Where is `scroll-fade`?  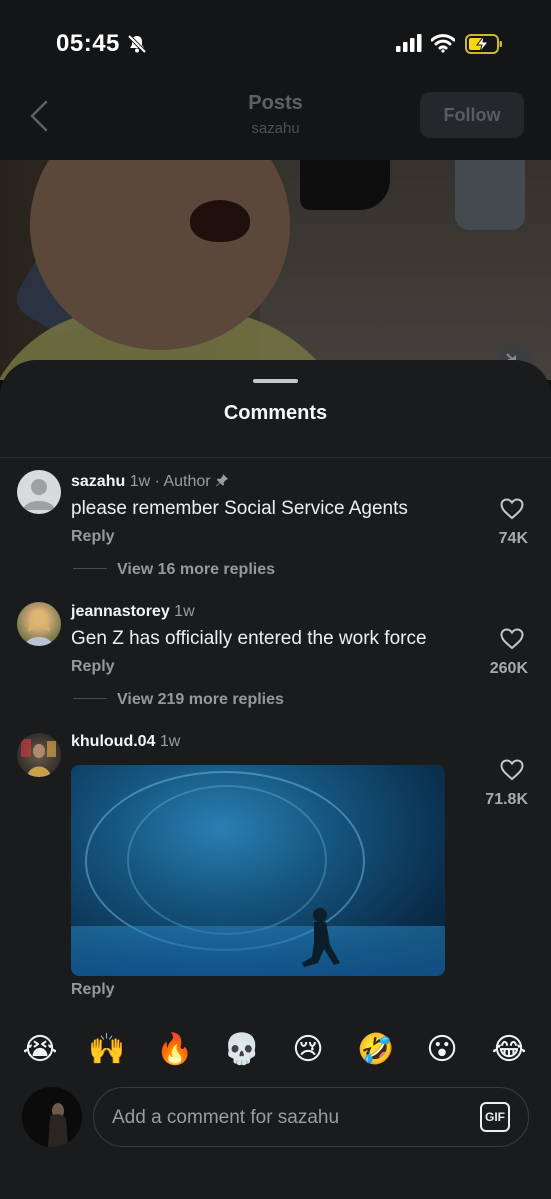 scroll-fade is located at coordinates (275, 1011).